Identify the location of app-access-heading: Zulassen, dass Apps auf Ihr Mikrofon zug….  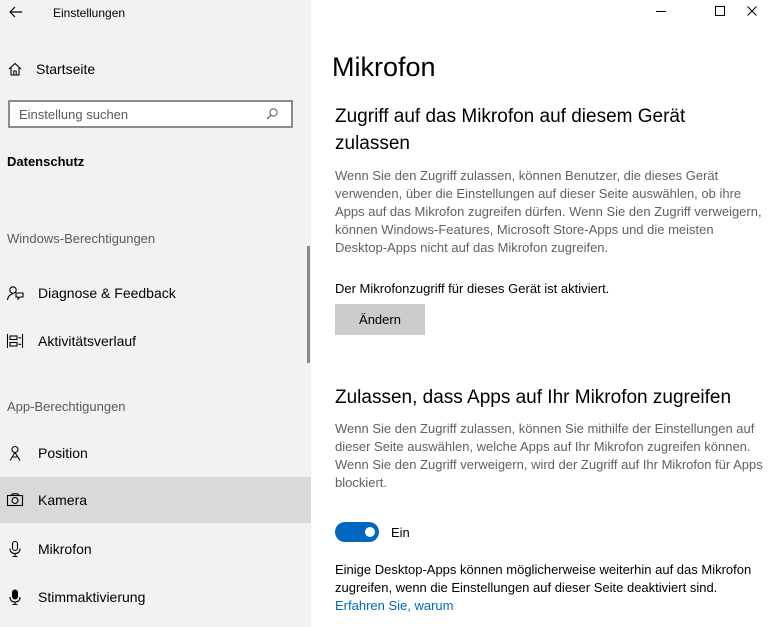
(533, 397).